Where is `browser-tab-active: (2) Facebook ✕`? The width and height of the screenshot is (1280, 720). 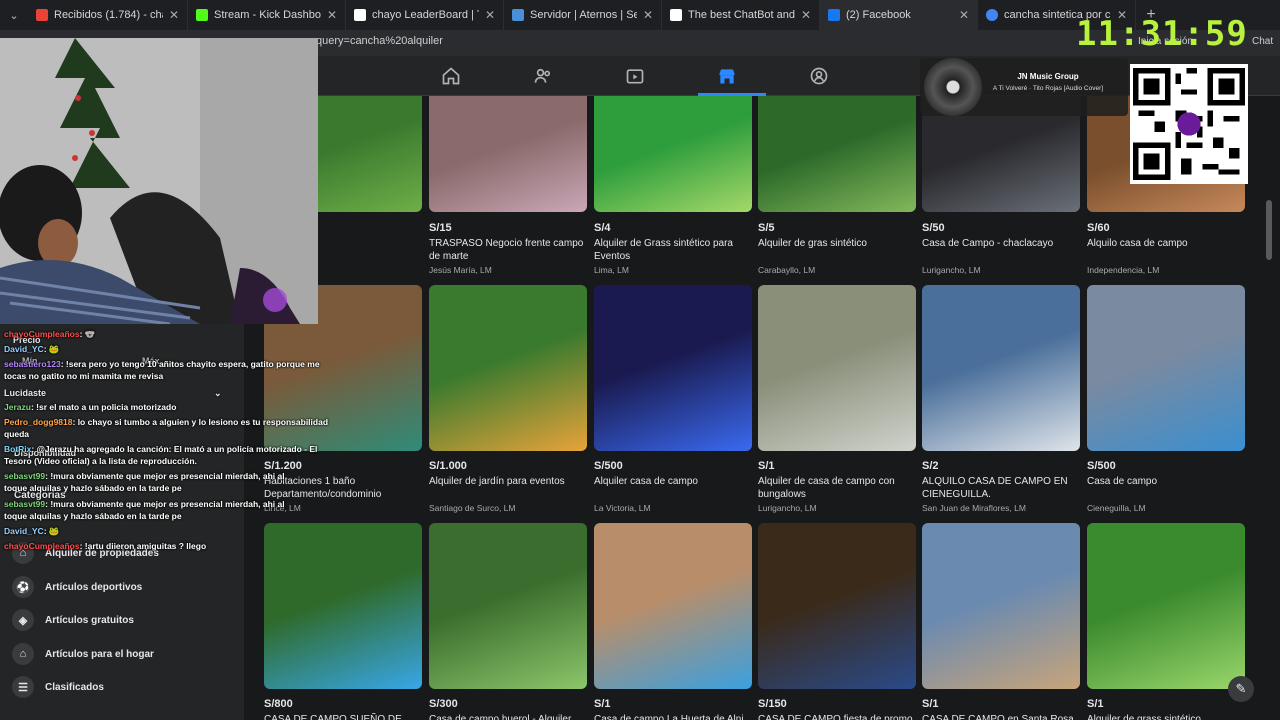 browser-tab-active: (2) Facebook ✕ is located at coordinates (899, 15).